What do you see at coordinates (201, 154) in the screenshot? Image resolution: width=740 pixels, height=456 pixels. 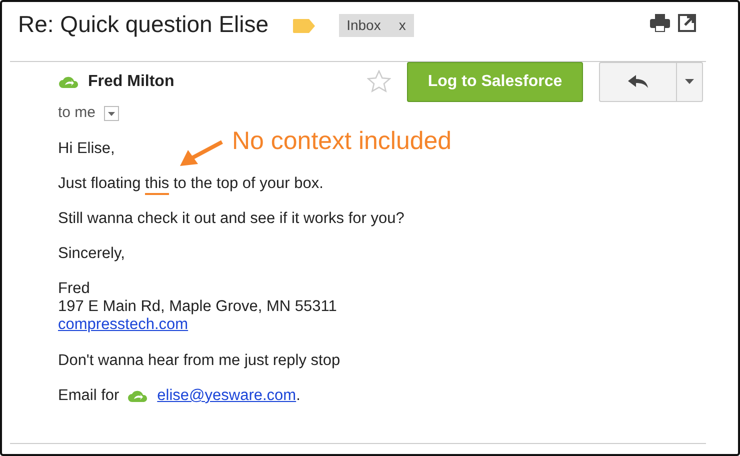 I see `annotation-arrow` at bounding box center [201, 154].